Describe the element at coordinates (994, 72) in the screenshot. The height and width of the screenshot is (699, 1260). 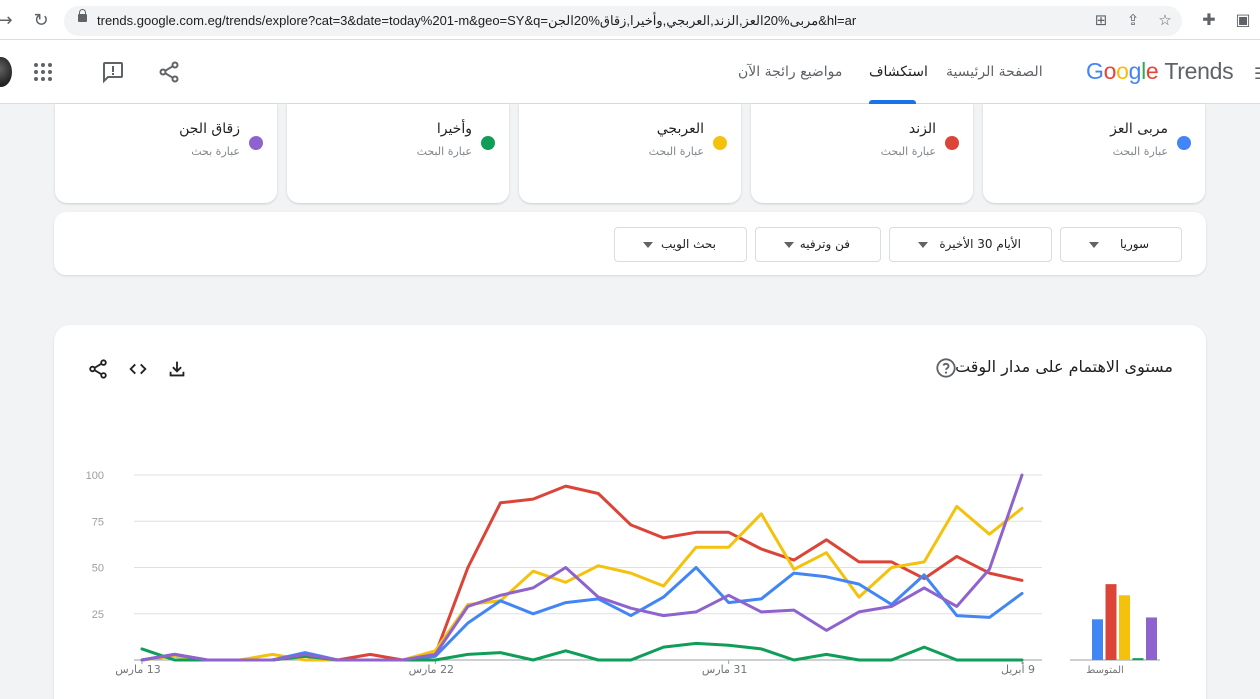
I see `tab-home: الصفحة الرئيسية` at that location.